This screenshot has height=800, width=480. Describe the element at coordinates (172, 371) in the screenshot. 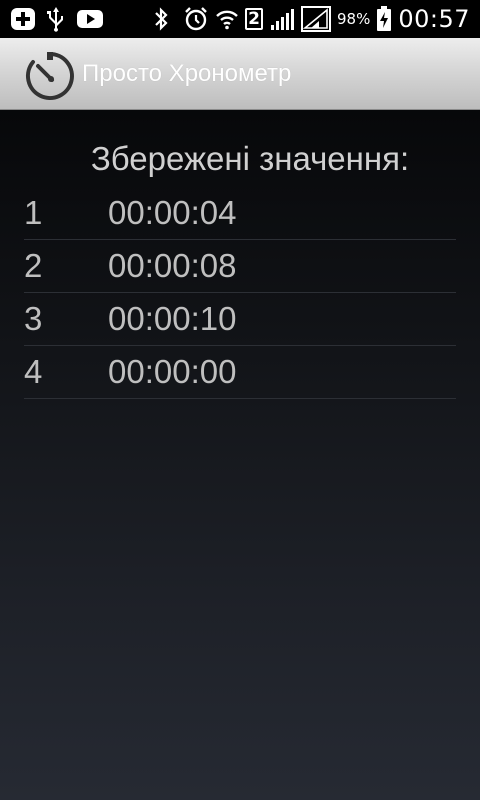

I see `list-item-time: 00:00:00` at that location.